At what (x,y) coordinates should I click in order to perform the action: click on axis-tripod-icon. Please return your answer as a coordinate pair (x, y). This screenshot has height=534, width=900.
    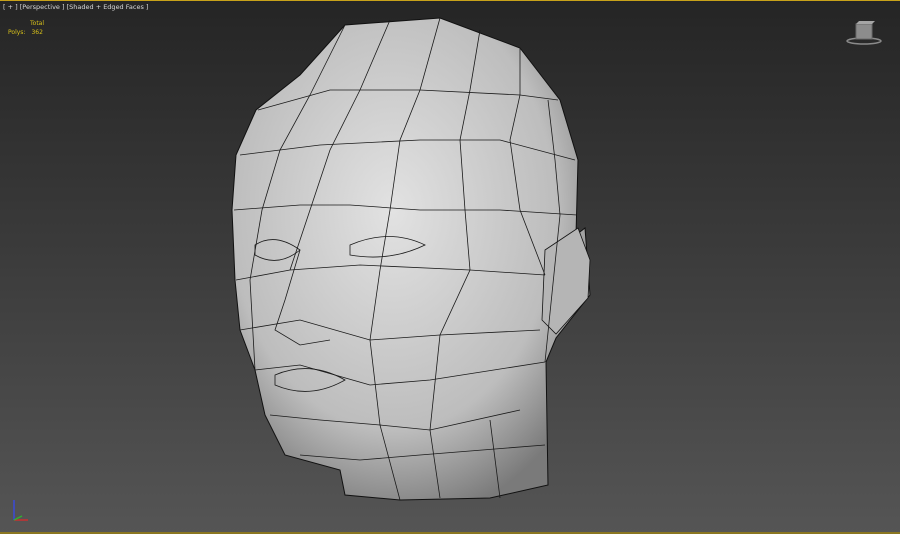
    Looking at the image, I should click on (20, 510).